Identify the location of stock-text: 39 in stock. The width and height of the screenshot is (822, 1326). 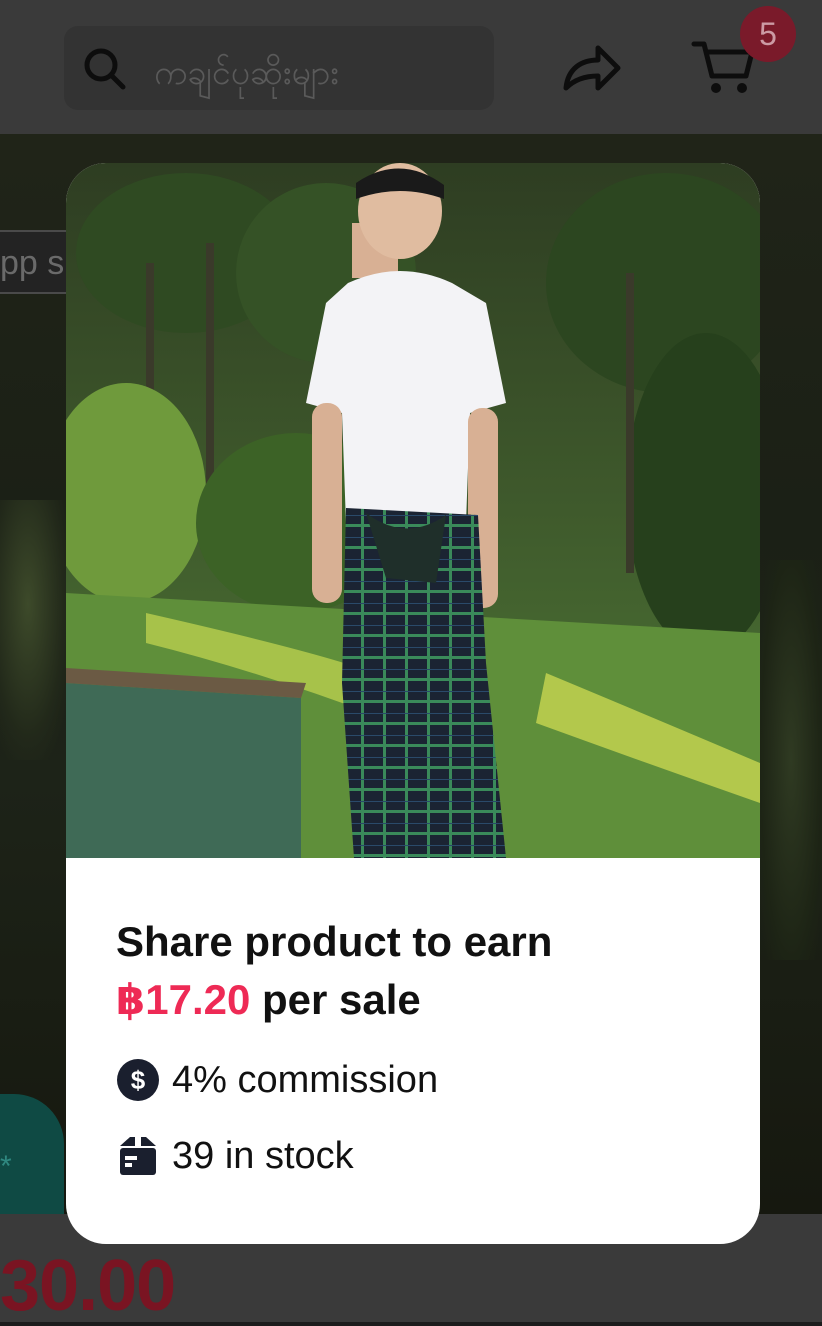
(263, 1155).